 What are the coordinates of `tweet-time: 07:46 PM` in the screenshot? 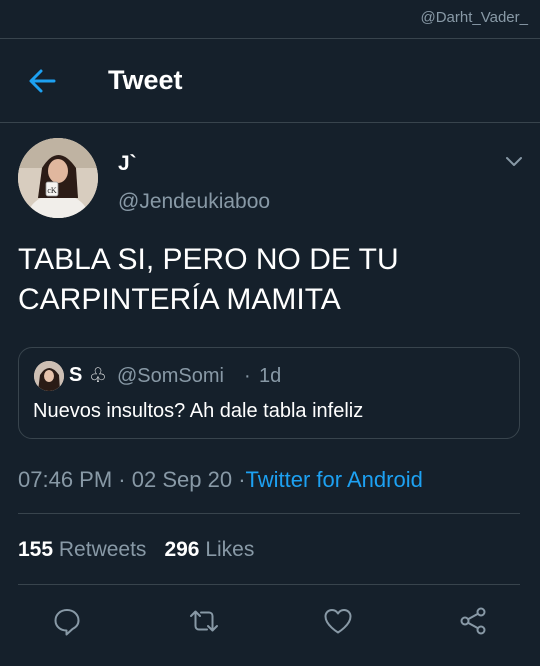 It's located at (65, 479).